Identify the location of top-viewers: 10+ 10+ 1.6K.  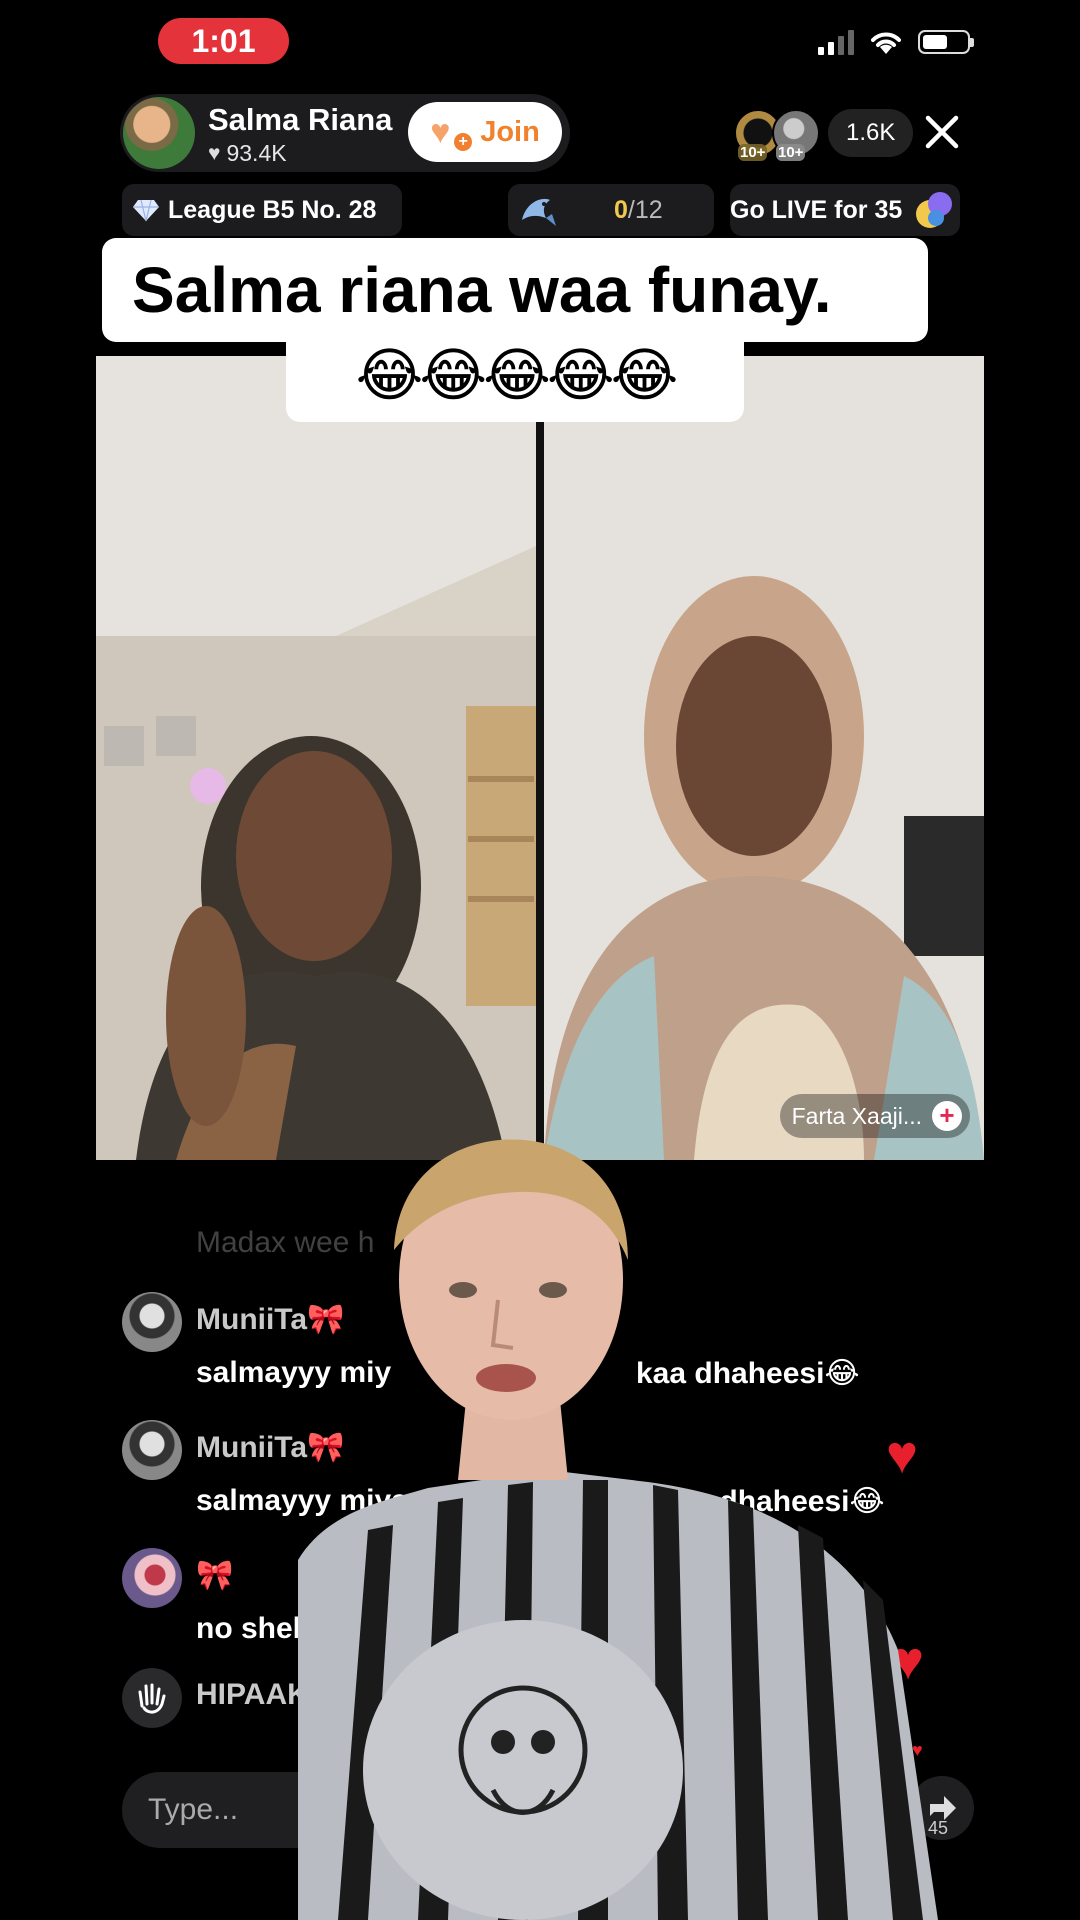
(824, 133).